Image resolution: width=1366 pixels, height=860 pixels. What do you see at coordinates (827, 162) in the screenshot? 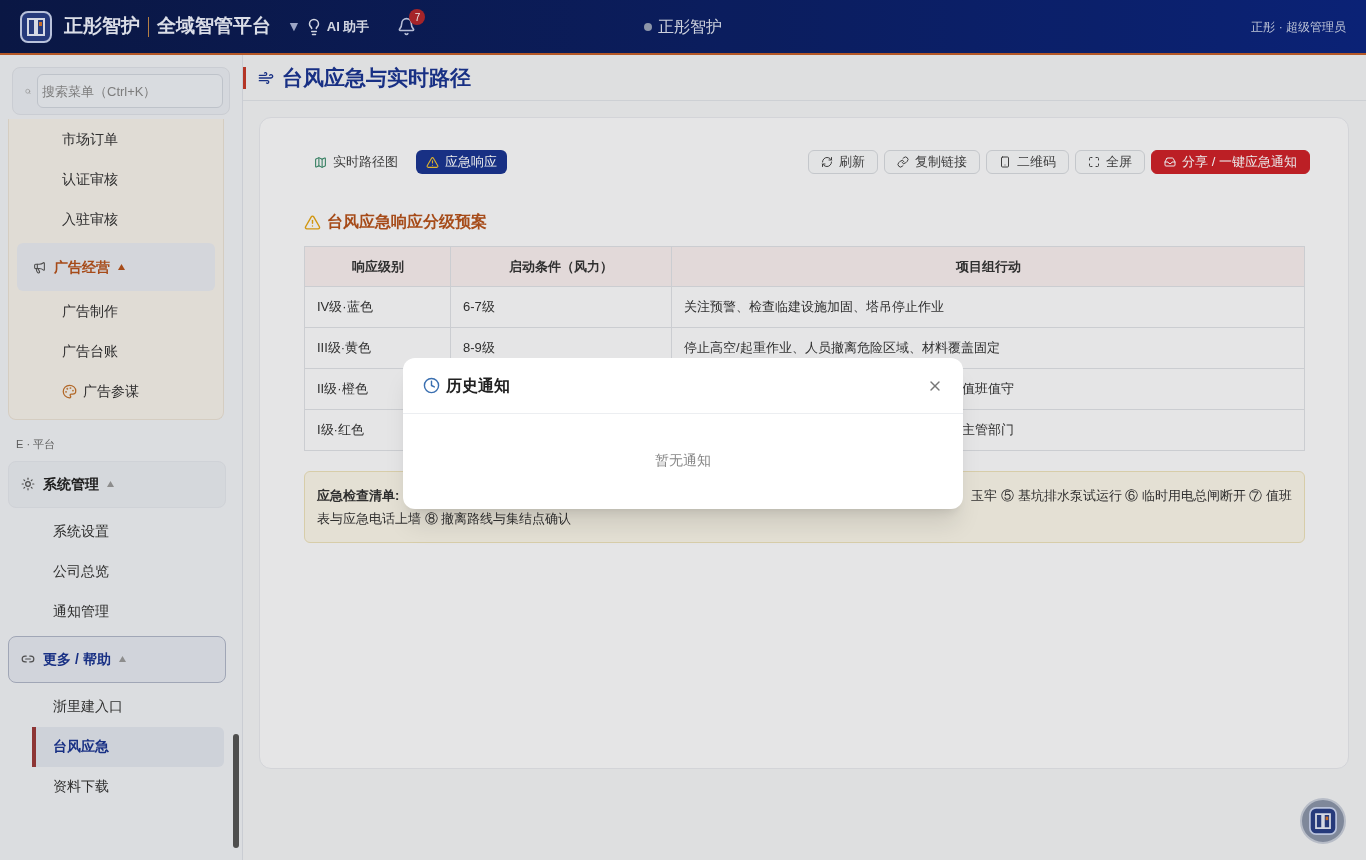
I see `refresh-icon` at bounding box center [827, 162].